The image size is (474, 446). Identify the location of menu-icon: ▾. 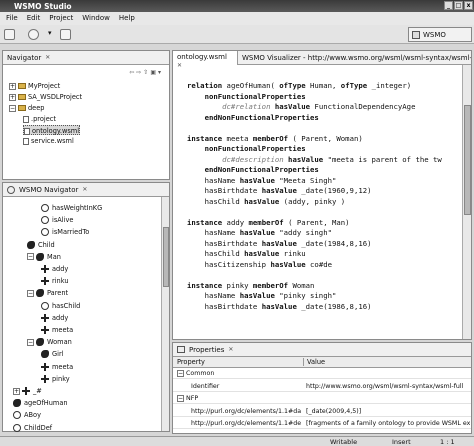
(160, 72).